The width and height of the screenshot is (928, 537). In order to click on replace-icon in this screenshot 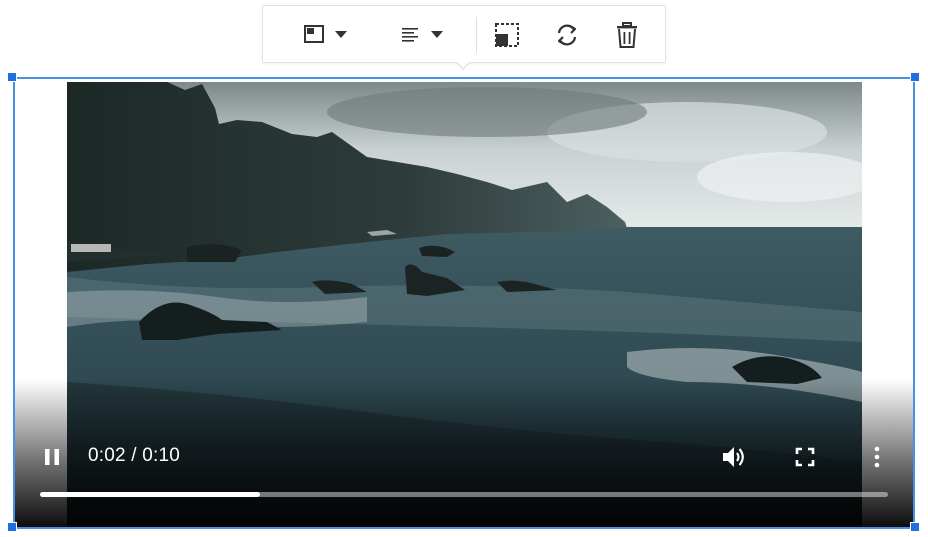, I will do `click(567, 35)`.